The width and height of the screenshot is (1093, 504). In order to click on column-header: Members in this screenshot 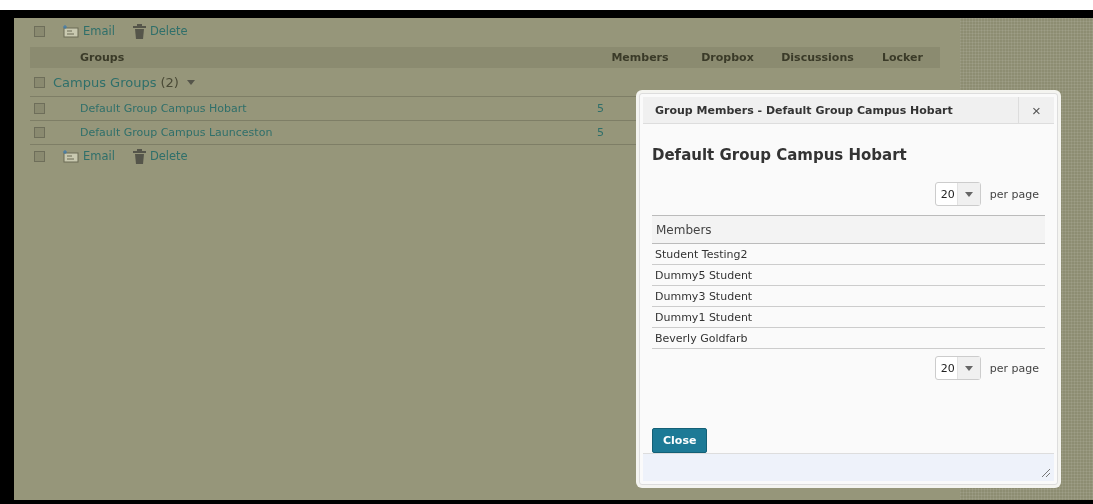, I will do `click(640, 57)`.